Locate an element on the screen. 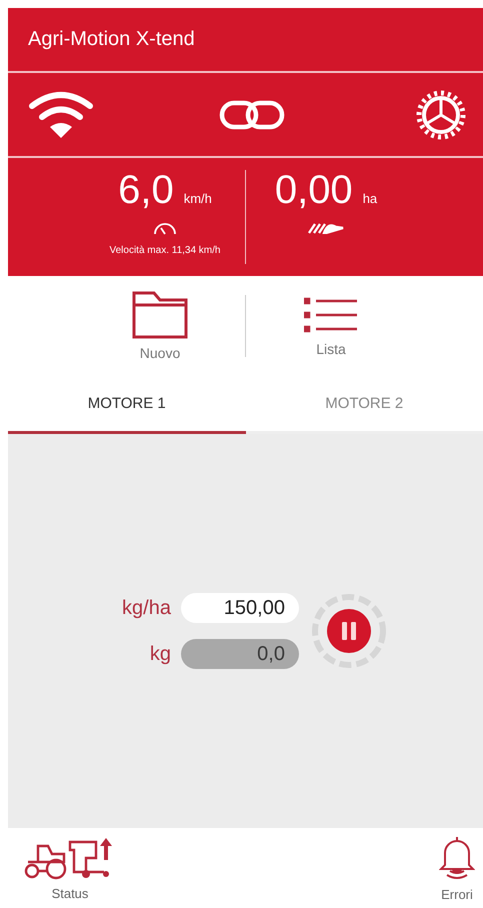  value-field: 150,00 is located at coordinates (239, 608).